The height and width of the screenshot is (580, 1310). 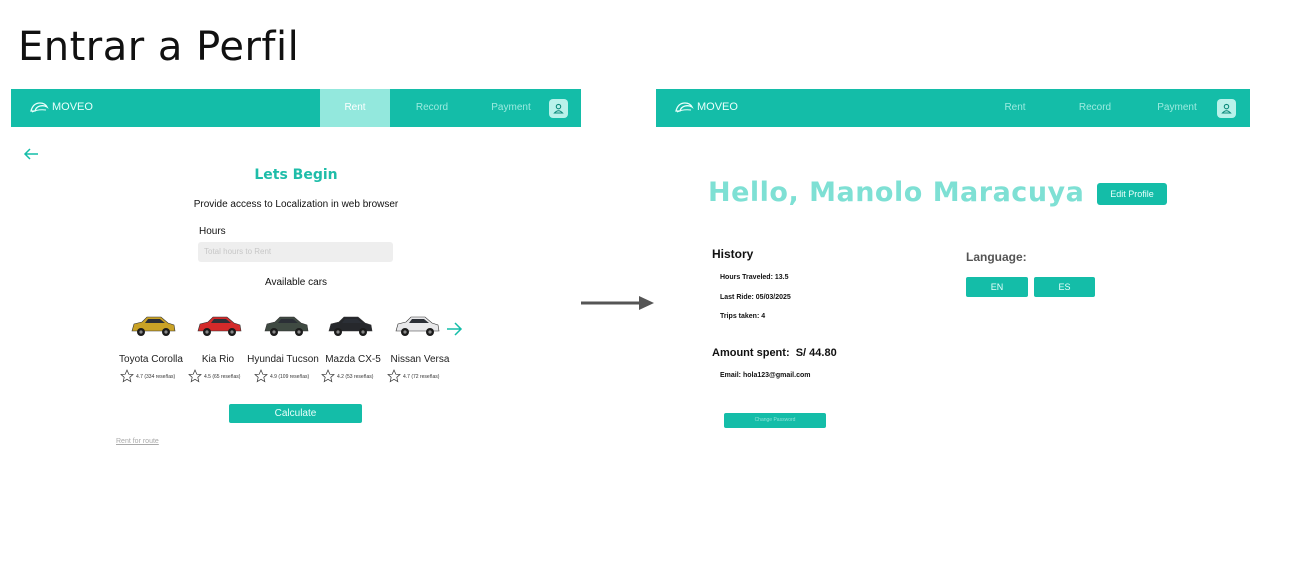 What do you see at coordinates (743, 316) in the screenshot?
I see `trips-taken: Trips taken: 4` at bounding box center [743, 316].